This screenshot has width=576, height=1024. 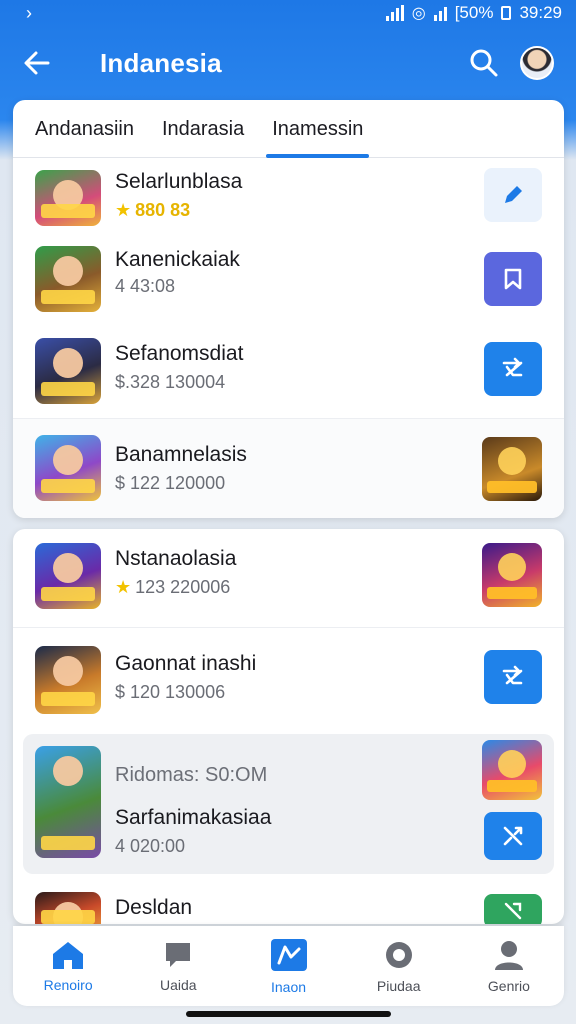 I want to click on item-rating: ★ 880 83, so click(x=153, y=210).